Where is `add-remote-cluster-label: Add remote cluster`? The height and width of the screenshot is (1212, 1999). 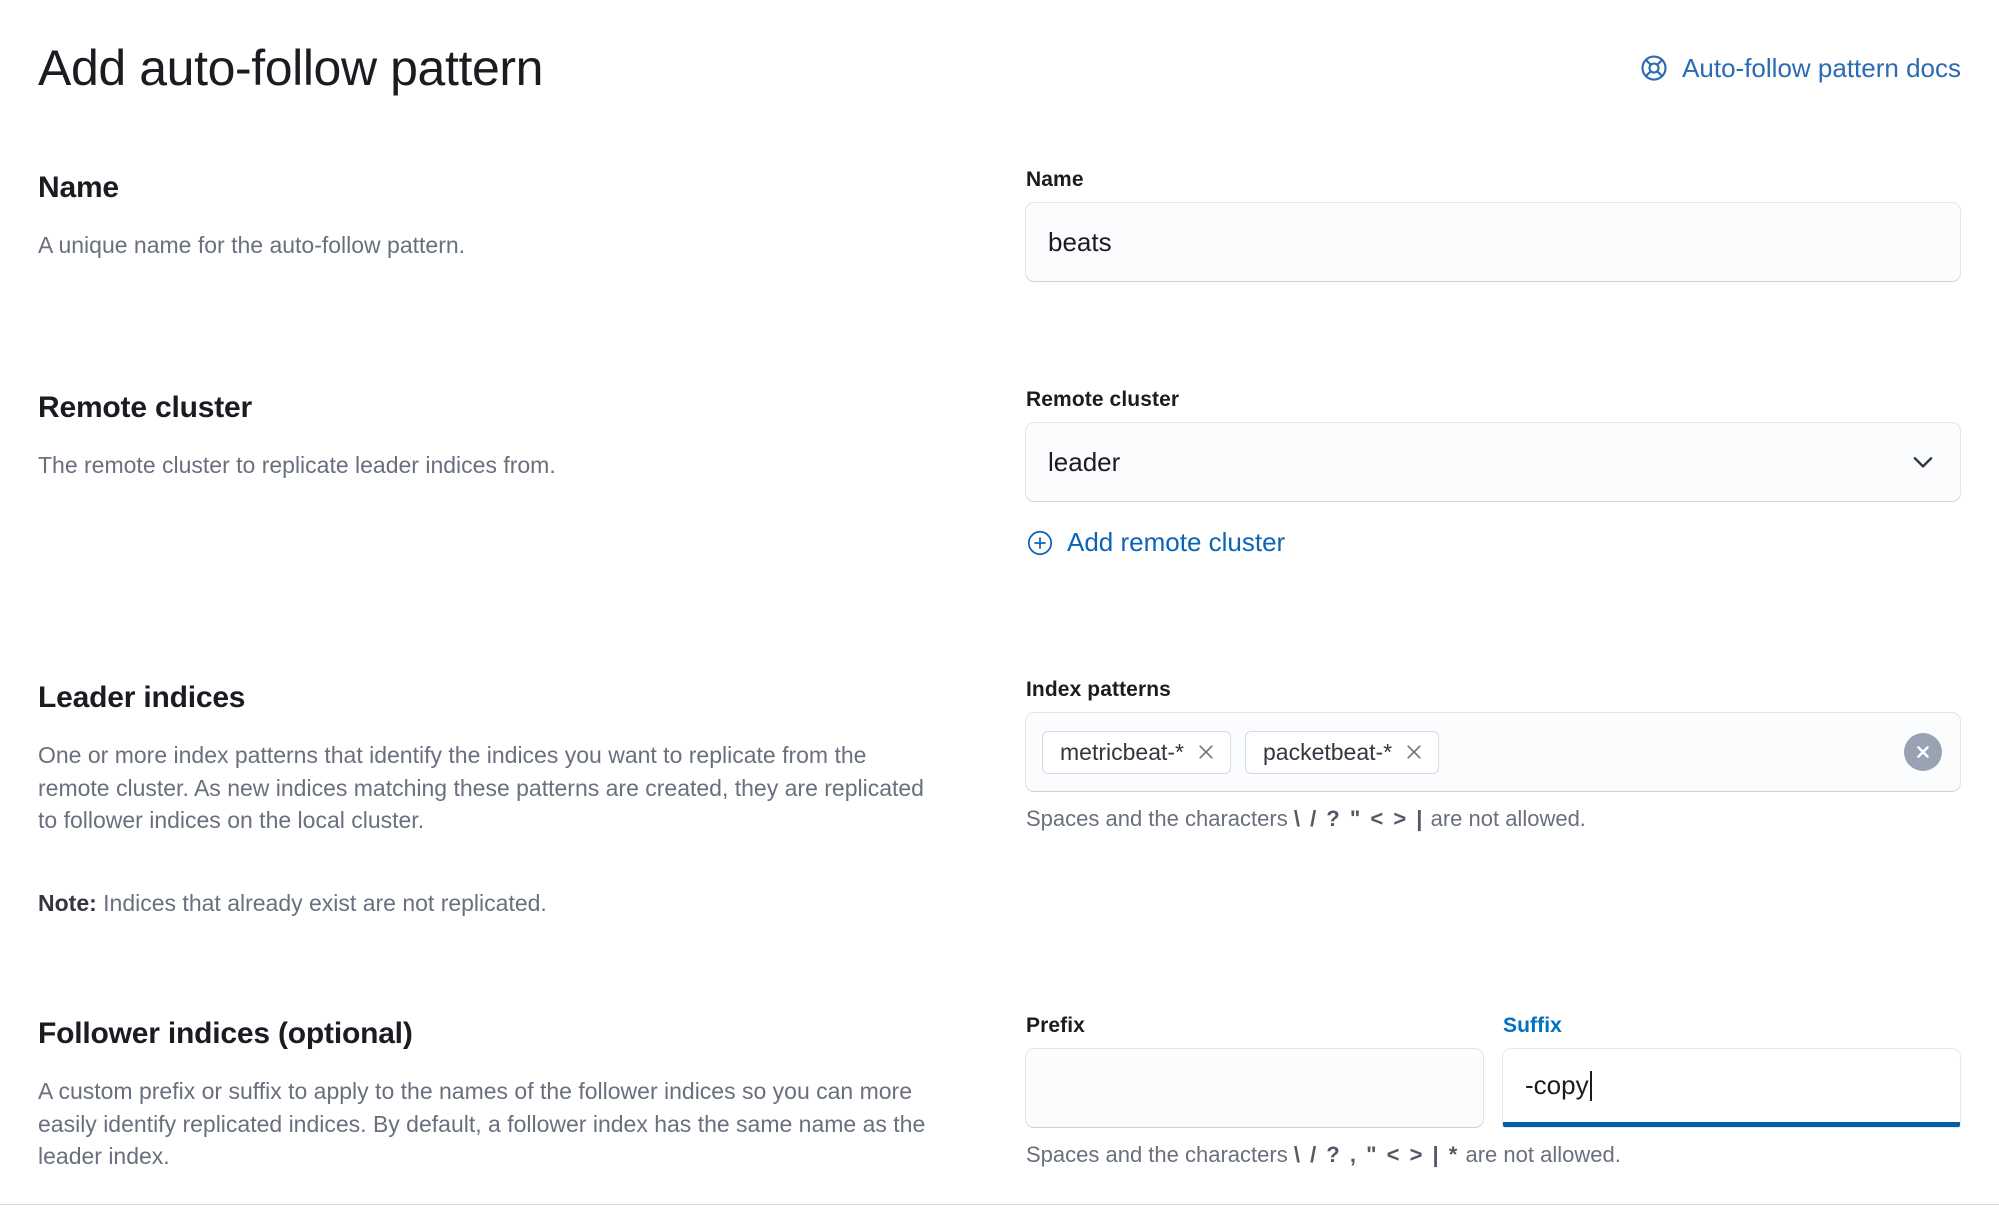
add-remote-cluster-label: Add remote cluster is located at coordinates (1176, 542).